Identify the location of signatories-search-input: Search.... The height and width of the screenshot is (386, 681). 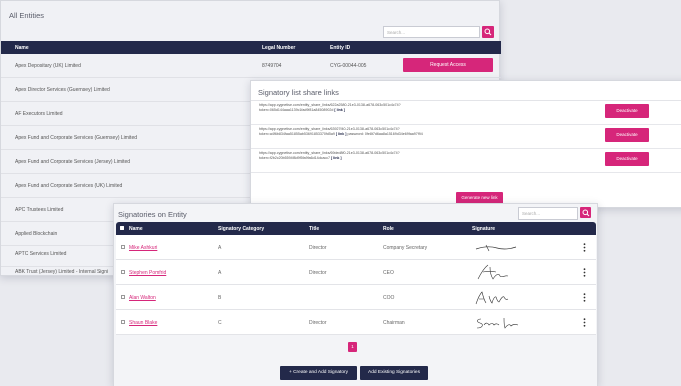
(548, 213).